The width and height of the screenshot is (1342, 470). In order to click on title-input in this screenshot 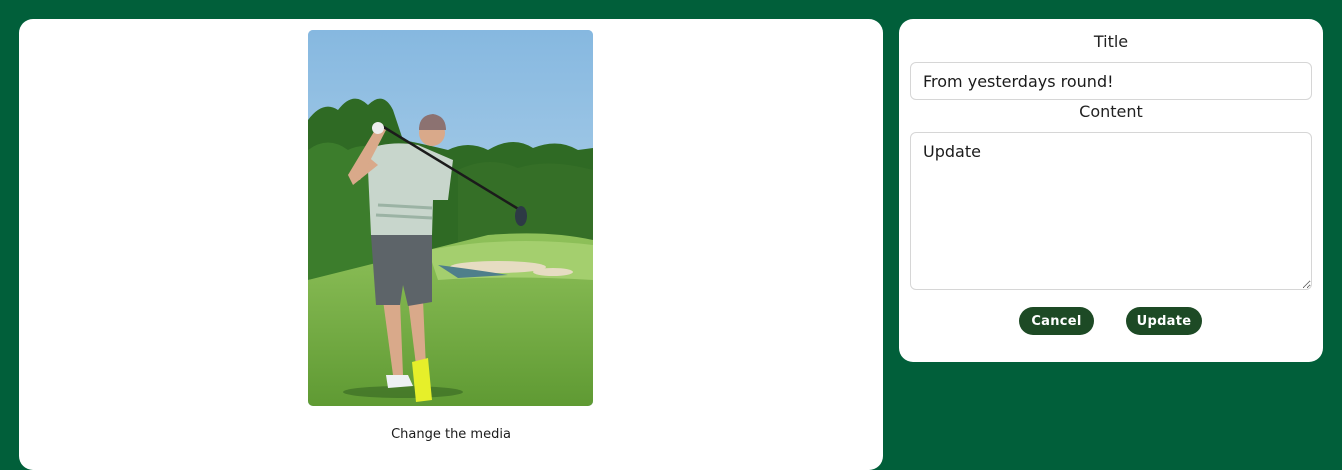, I will do `click(1111, 81)`.